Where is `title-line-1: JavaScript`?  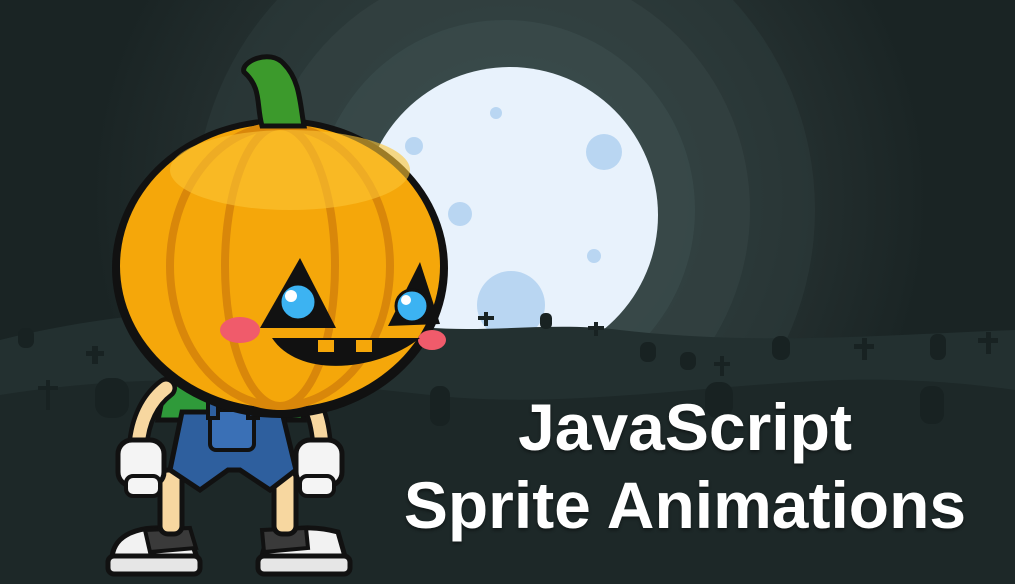
title-line-1: JavaScript is located at coordinates (685, 427).